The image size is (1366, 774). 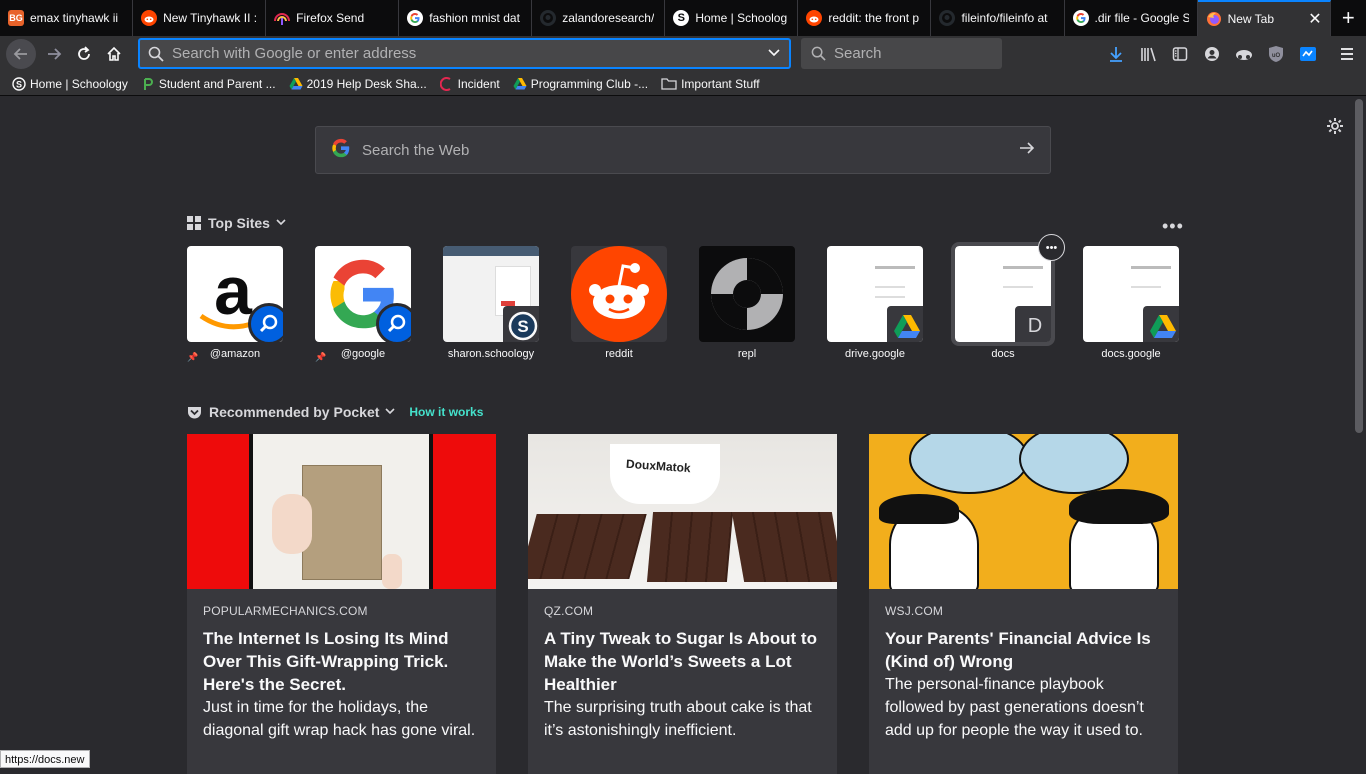 What do you see at coordinates (333, 18) in the screenshot?
I see `tab-firefox-send: Firefox Send` at bounding box center [333, 18].